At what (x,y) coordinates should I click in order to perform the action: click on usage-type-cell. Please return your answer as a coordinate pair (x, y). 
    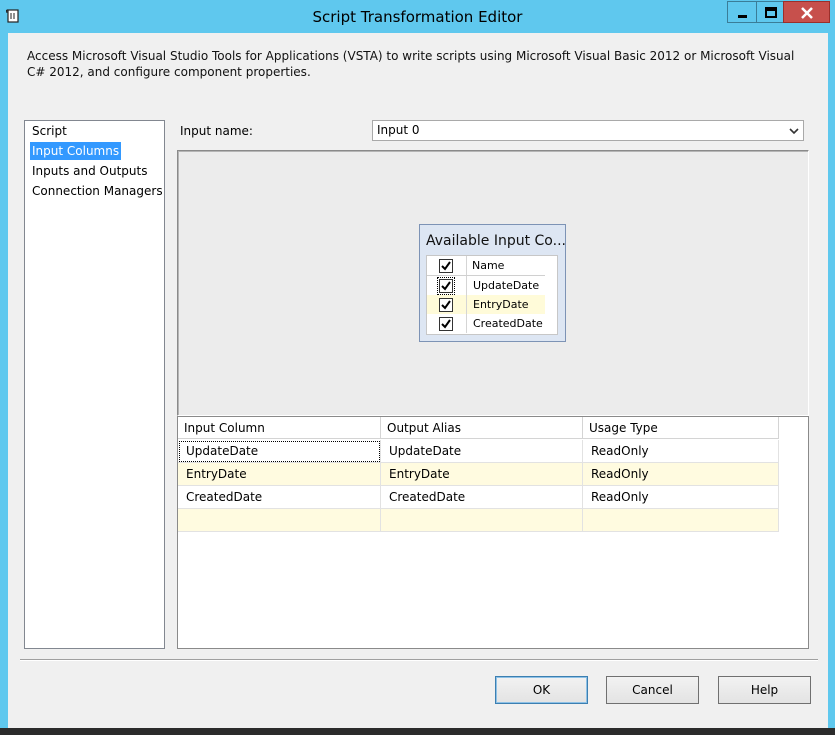
    Looking at the image, I should click on (681, 520).